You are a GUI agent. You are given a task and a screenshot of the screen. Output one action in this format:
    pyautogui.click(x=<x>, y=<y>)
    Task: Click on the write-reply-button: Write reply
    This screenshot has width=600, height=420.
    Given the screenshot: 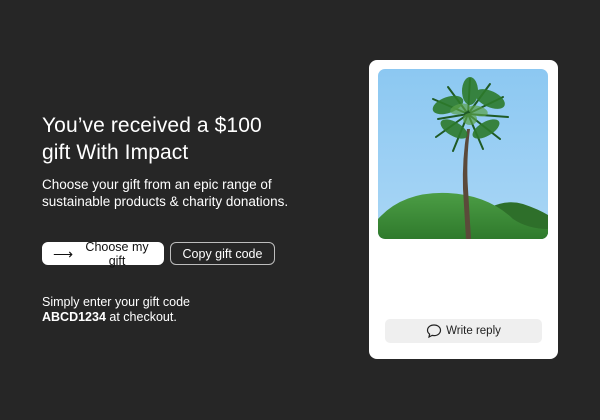 What is the action you would take?
    pyautogui.click(x=463, y=331)
    